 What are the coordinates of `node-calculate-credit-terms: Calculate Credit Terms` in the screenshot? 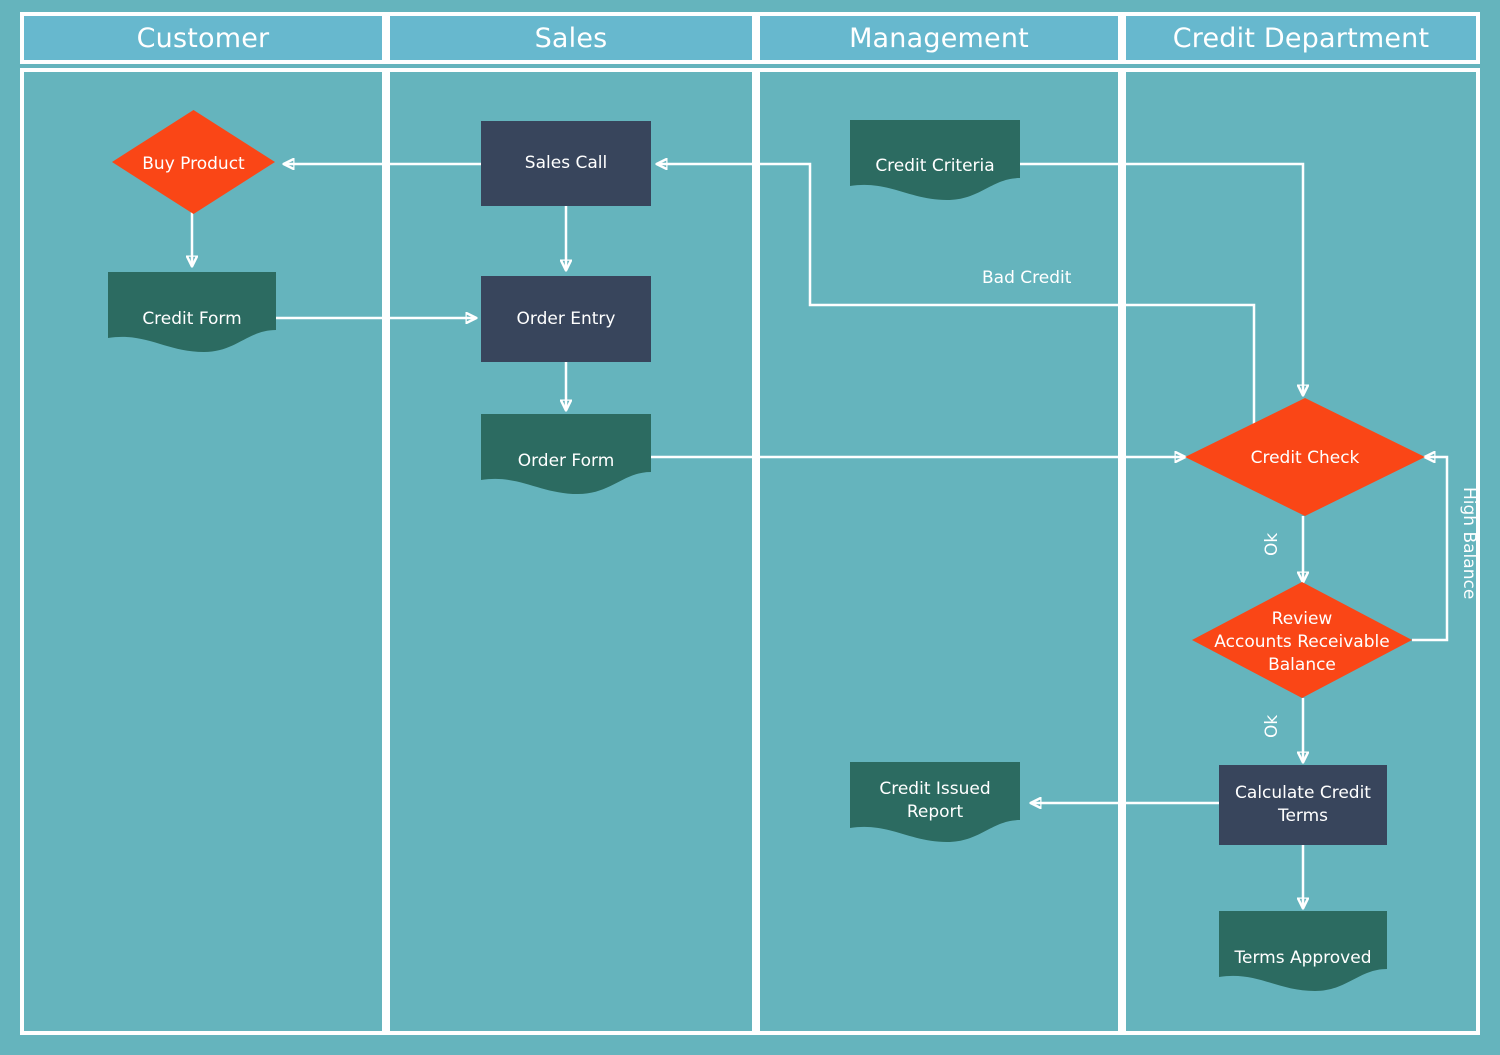 It's located at (1303, 805).